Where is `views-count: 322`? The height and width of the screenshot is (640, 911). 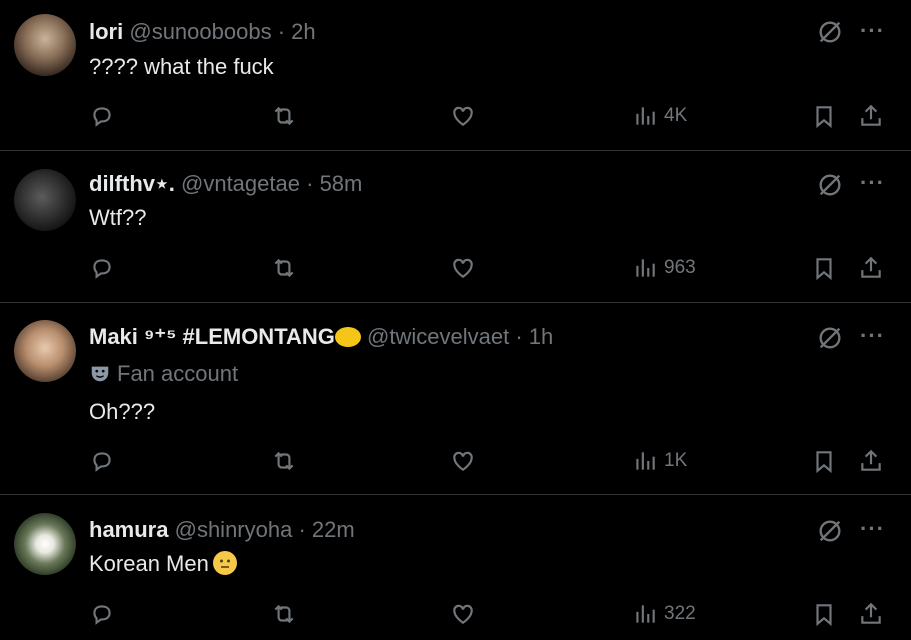 views-count: 322 is located at coordinates (680, 613).